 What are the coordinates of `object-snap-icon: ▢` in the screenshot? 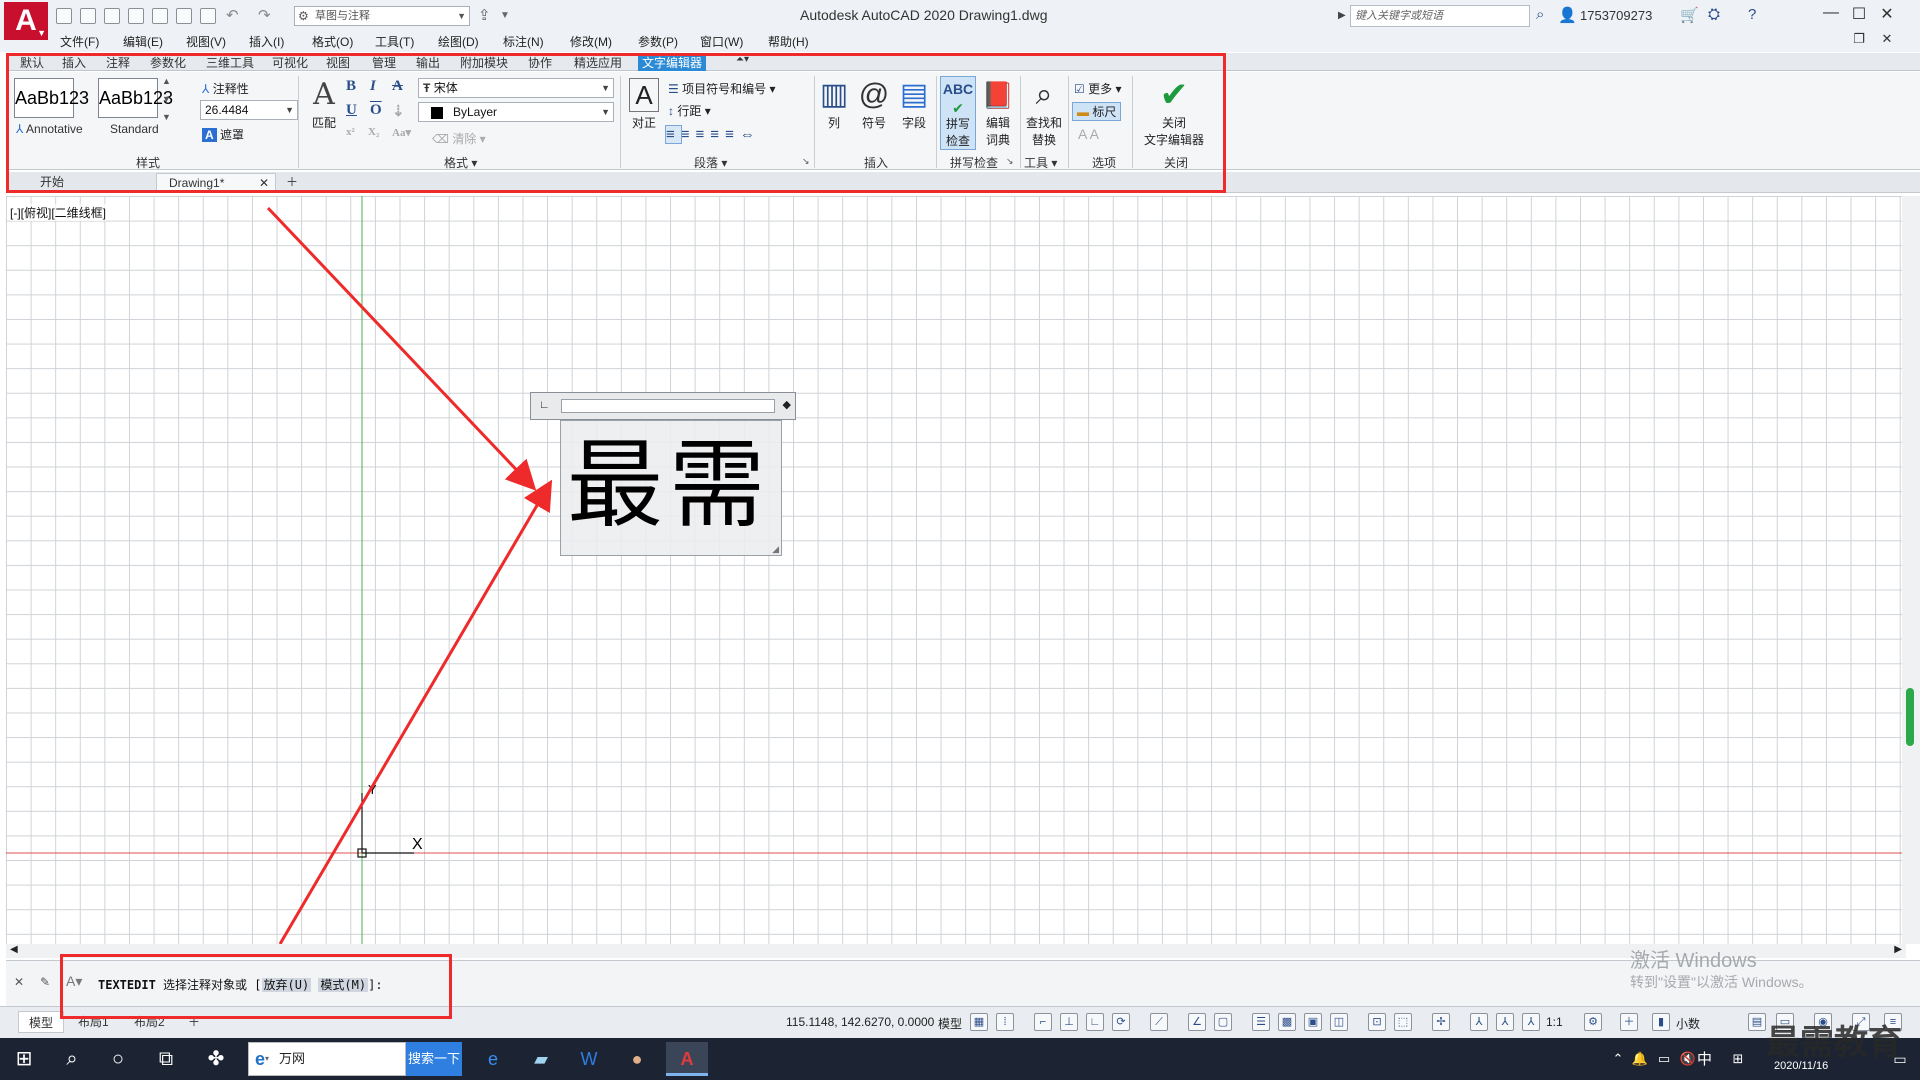 It's located at (1223, 1022).